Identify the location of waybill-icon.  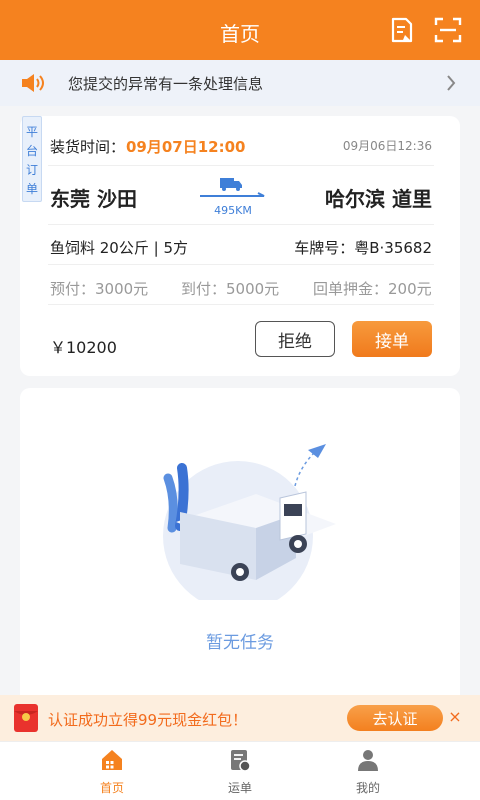
(241, 761).